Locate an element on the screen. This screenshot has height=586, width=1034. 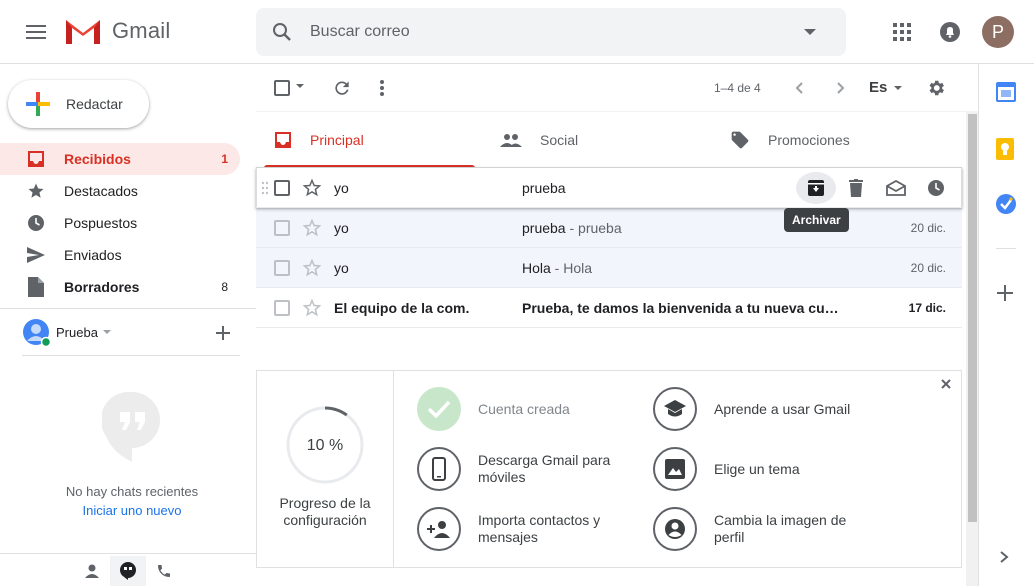
contacts-tab is located at coordinates (92, 571).